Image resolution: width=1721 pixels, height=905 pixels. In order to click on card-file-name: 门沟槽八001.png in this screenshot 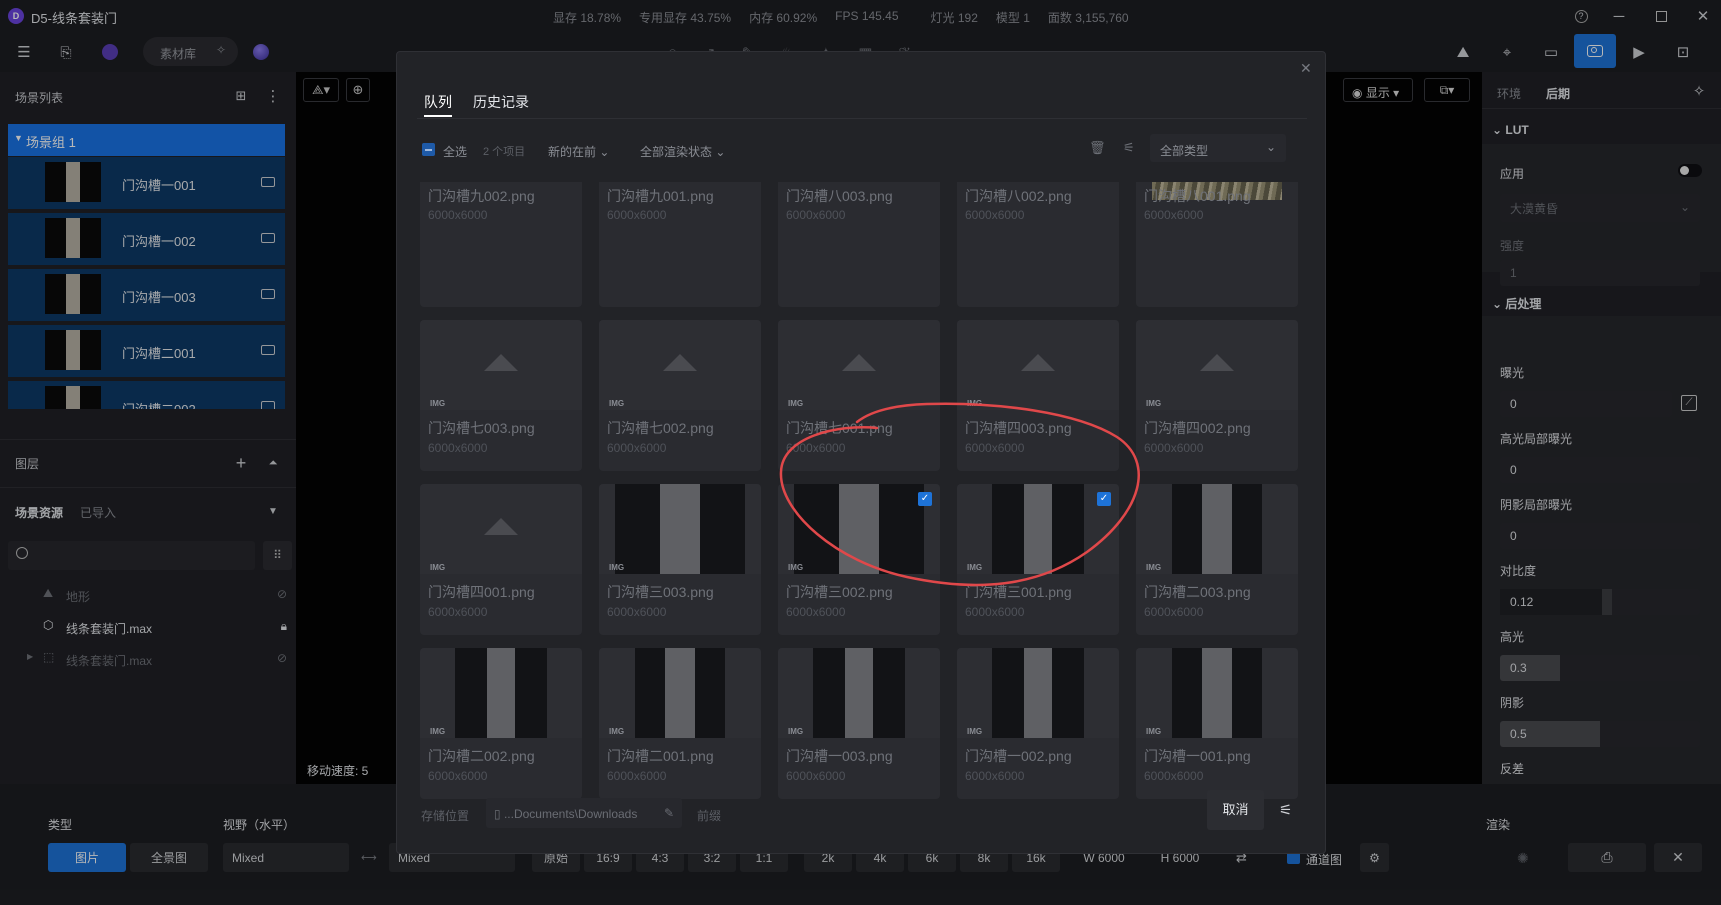, I will do `click(1197, 196)`.